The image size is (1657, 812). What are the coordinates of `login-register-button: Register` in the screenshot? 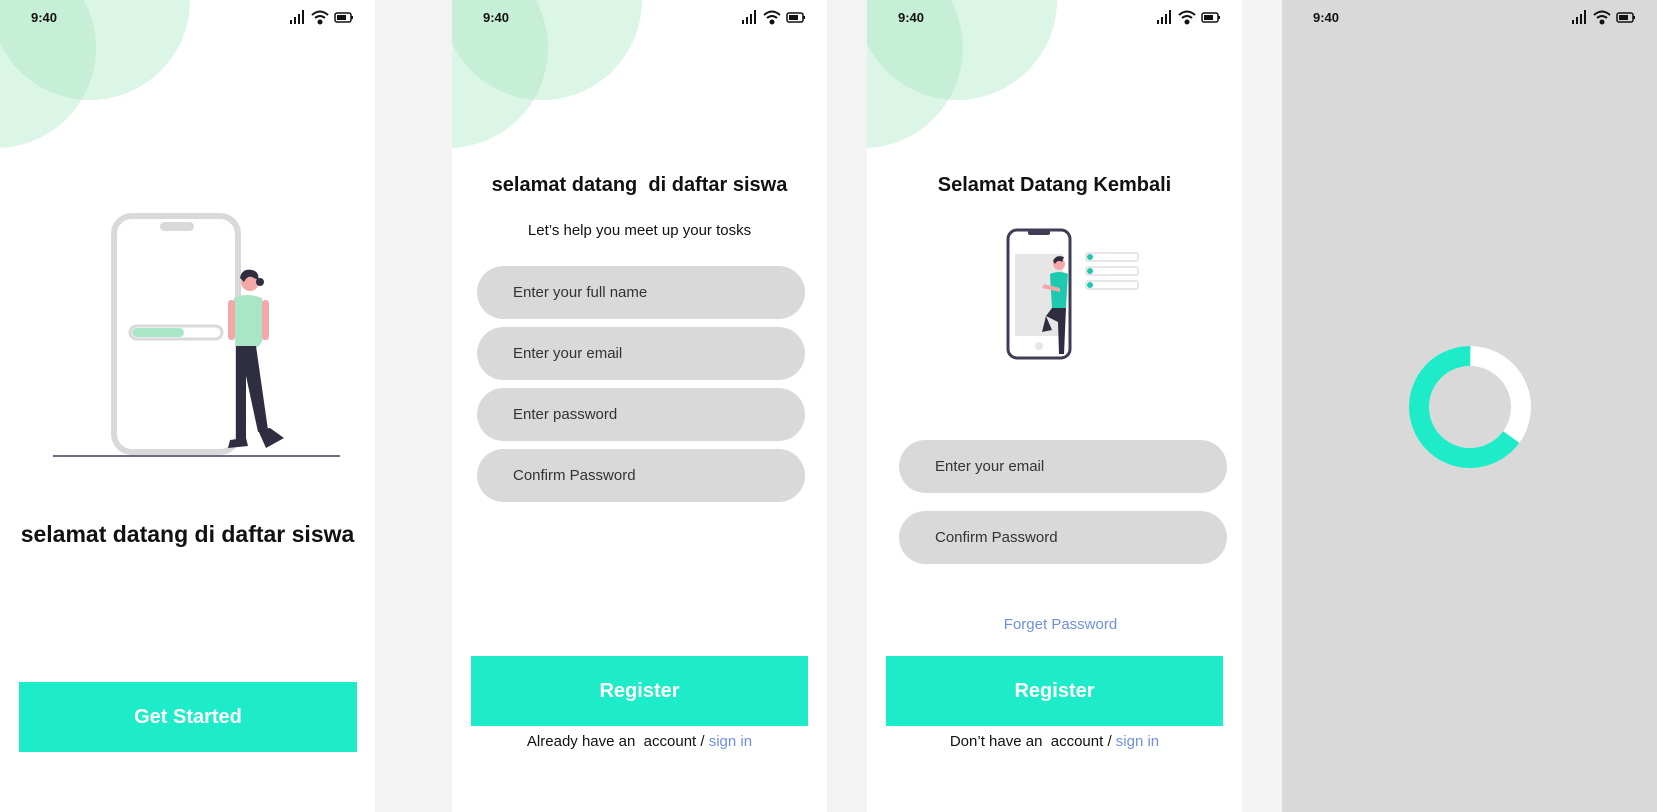 It's located at (1054, 691).